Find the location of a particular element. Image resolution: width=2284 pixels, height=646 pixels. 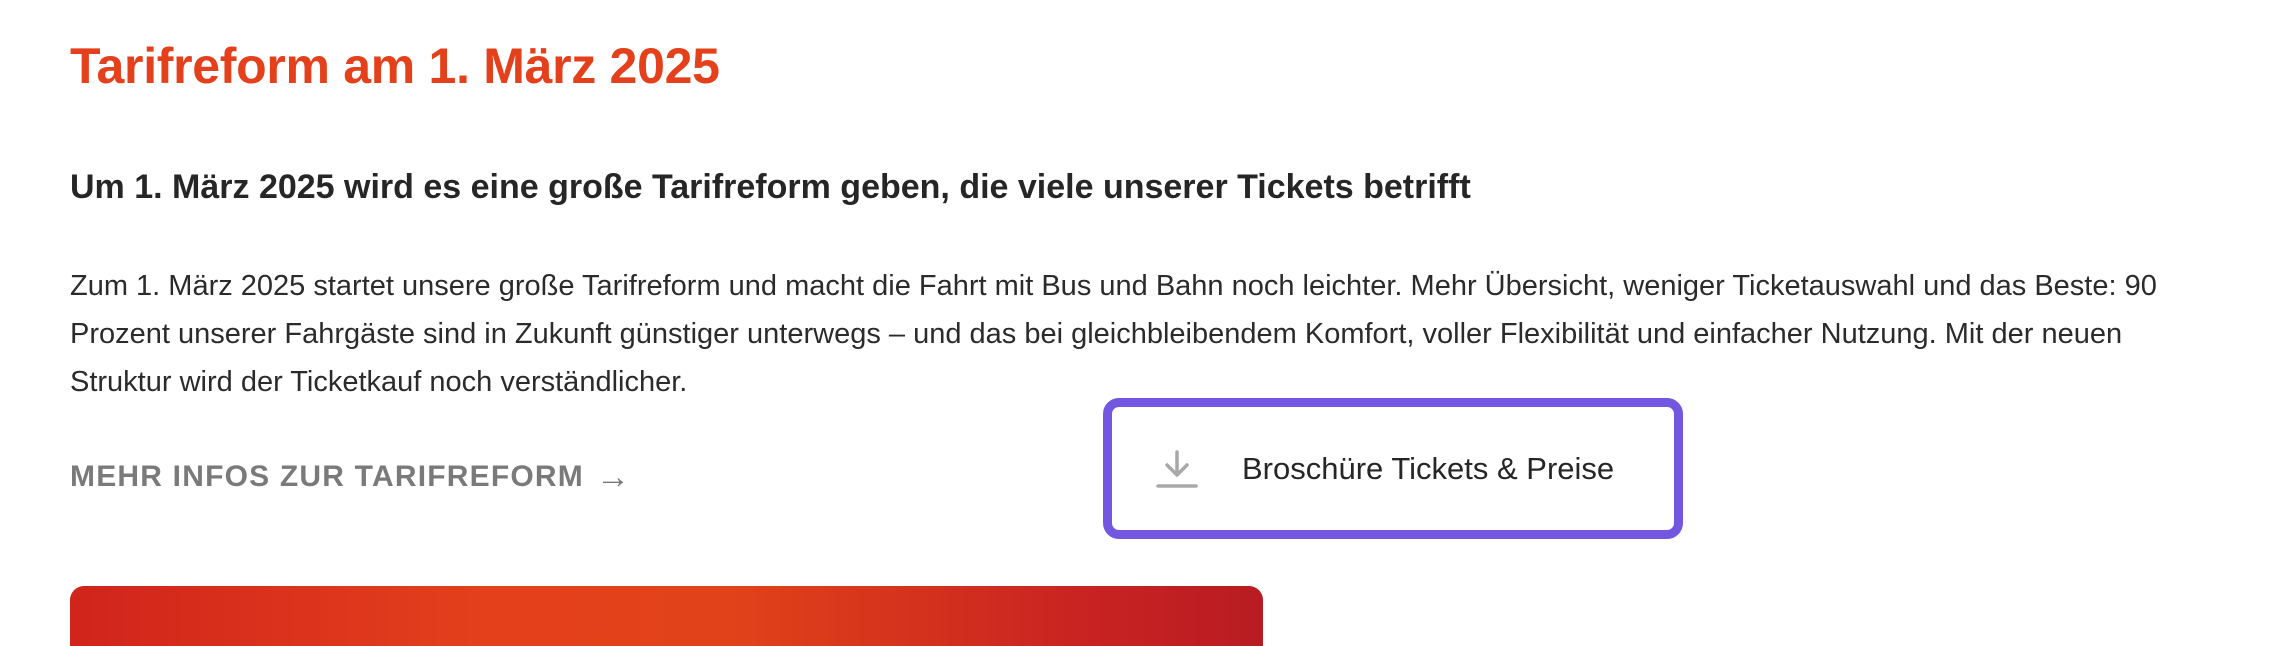

download-icon is located at coordinates (1177, 469).